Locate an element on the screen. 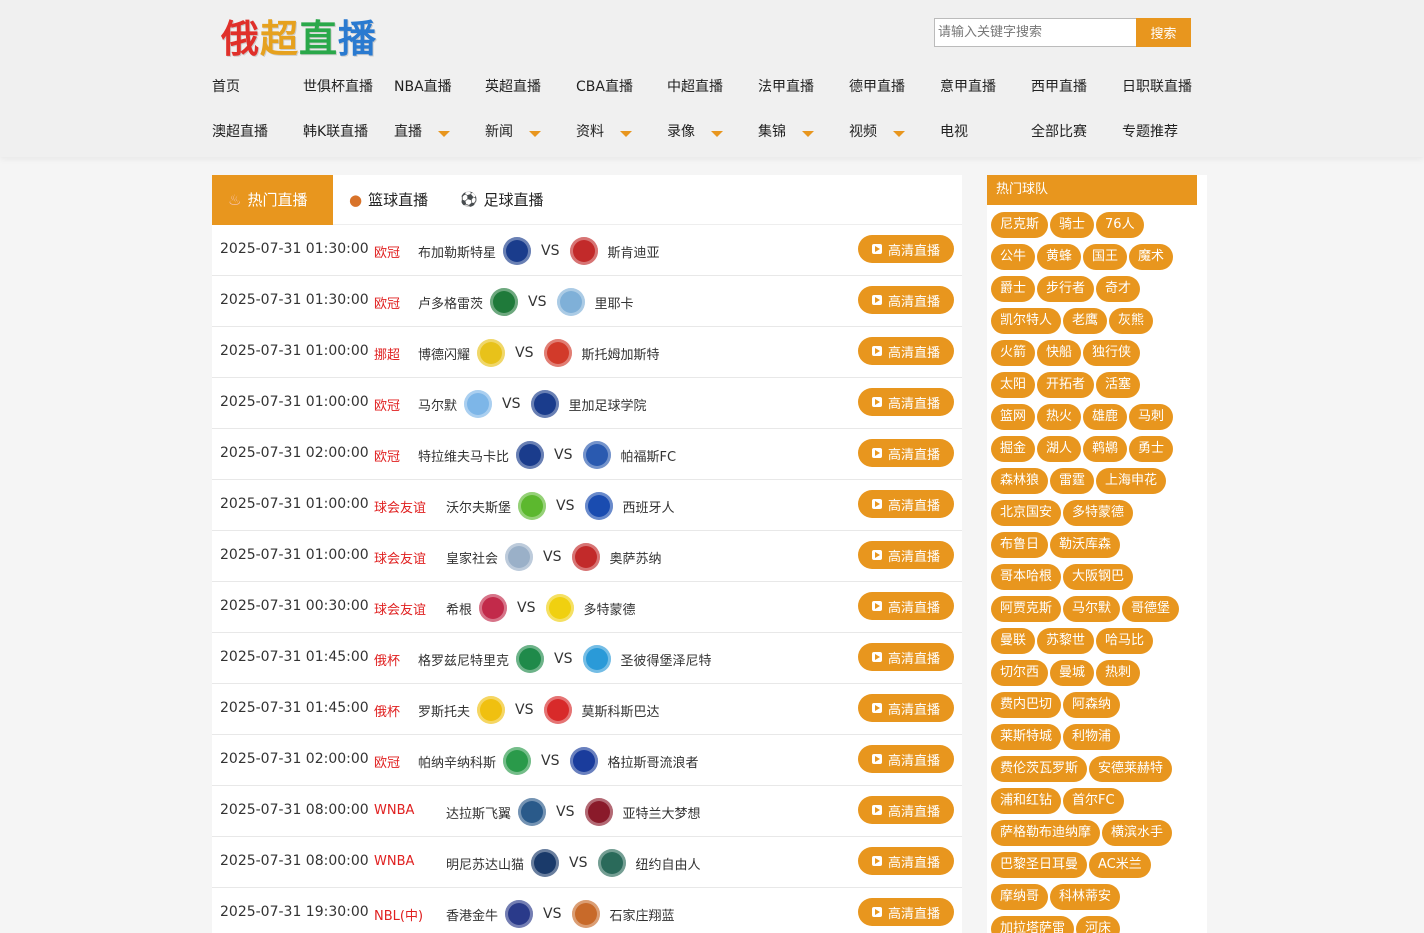  home-team-name: 特拉维夫马卡比 is located at coordinates (463, 455).